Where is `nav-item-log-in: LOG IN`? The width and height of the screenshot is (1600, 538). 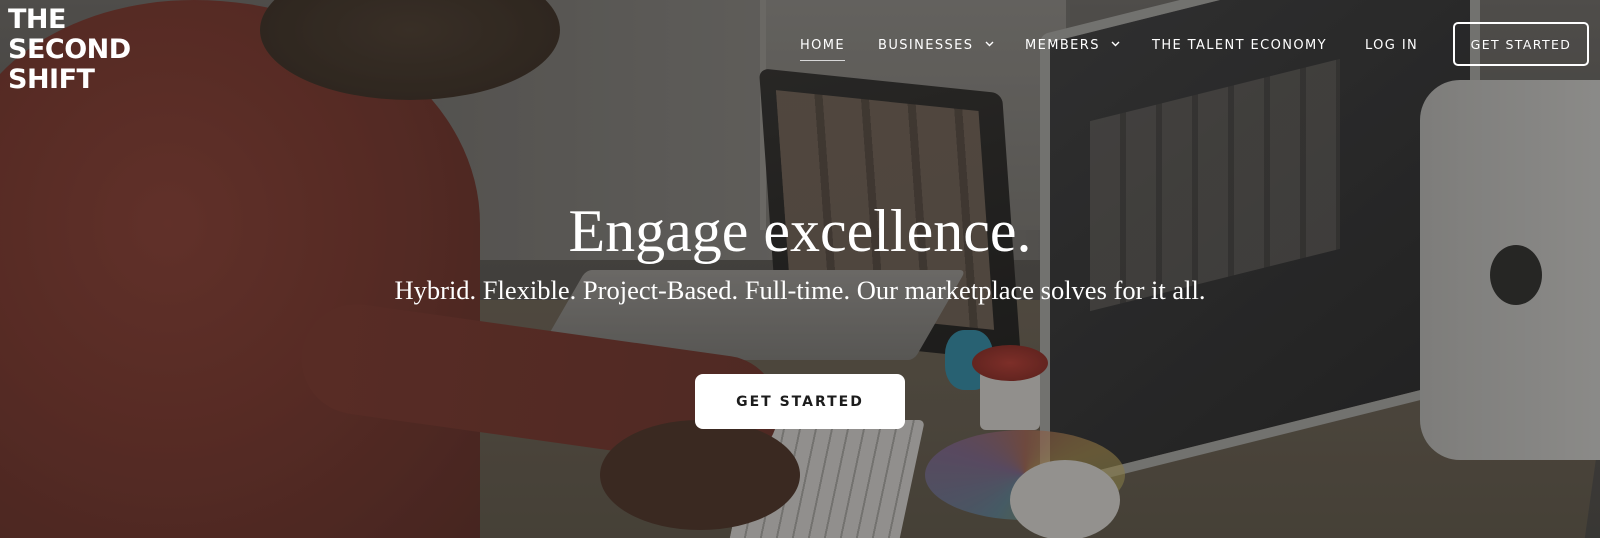 nav-item-log-in: LOG IN is located at coordinates (1391, 46).